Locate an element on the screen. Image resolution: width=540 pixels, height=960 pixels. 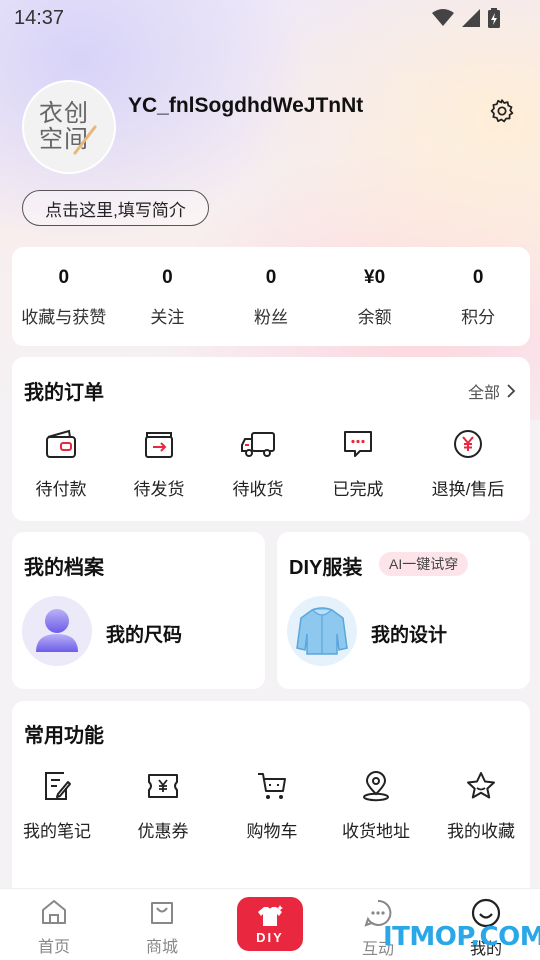
tab-diy: DIY is located at coordinates (270, 924).